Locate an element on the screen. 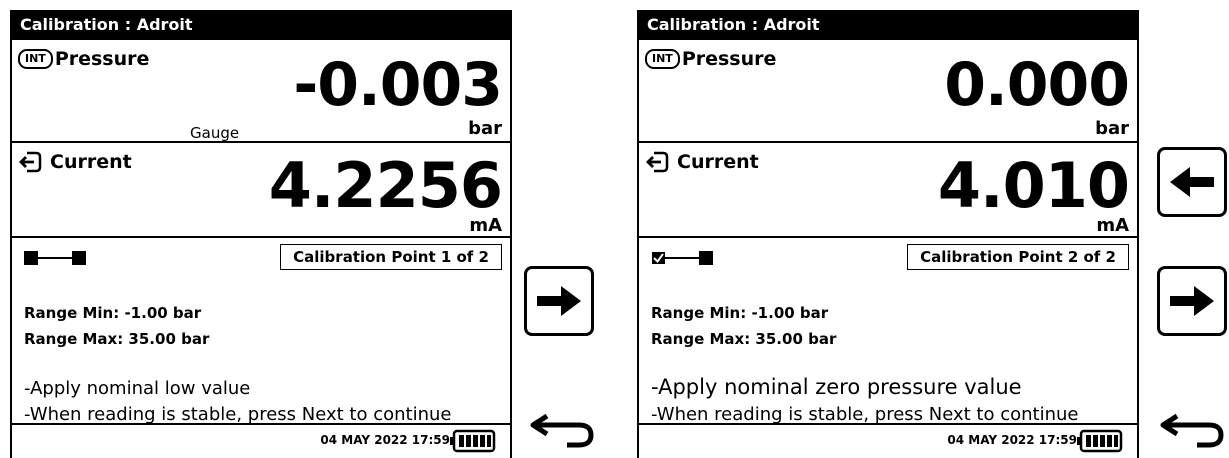 This screenshot has height=458, width=1229. arrow-left-icon is located at coordinates (1192, 182).